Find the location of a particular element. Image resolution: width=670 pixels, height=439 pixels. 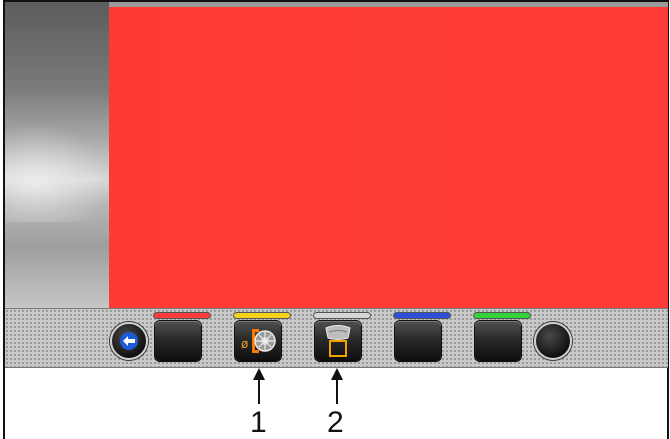

rim-diameter-icon: ø is located at coordinates (258, 341).